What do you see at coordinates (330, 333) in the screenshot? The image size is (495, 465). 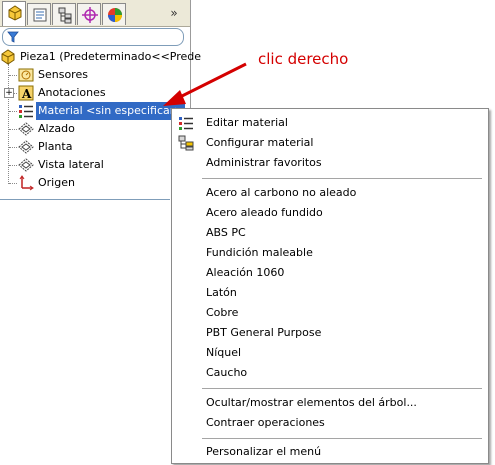 I see `menu-item-material: PBT General Purpose` at bounding box center [330, 333].